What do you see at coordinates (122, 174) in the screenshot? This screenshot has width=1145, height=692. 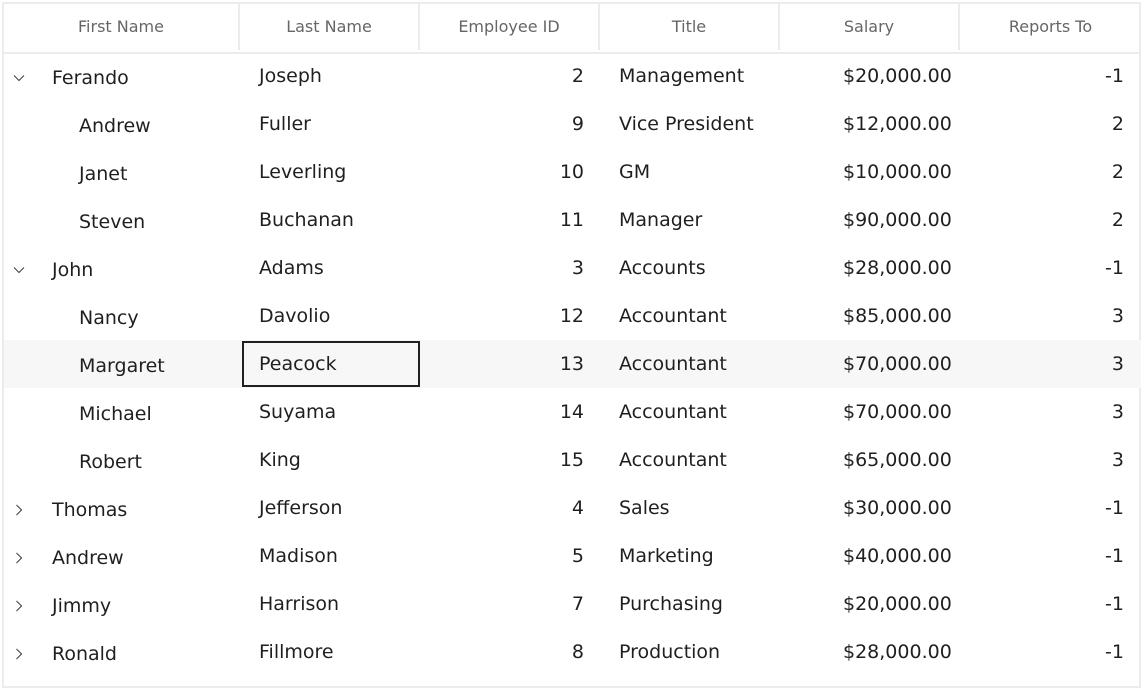 I see `cell-first: Janet` at bounding box center [122, 174].